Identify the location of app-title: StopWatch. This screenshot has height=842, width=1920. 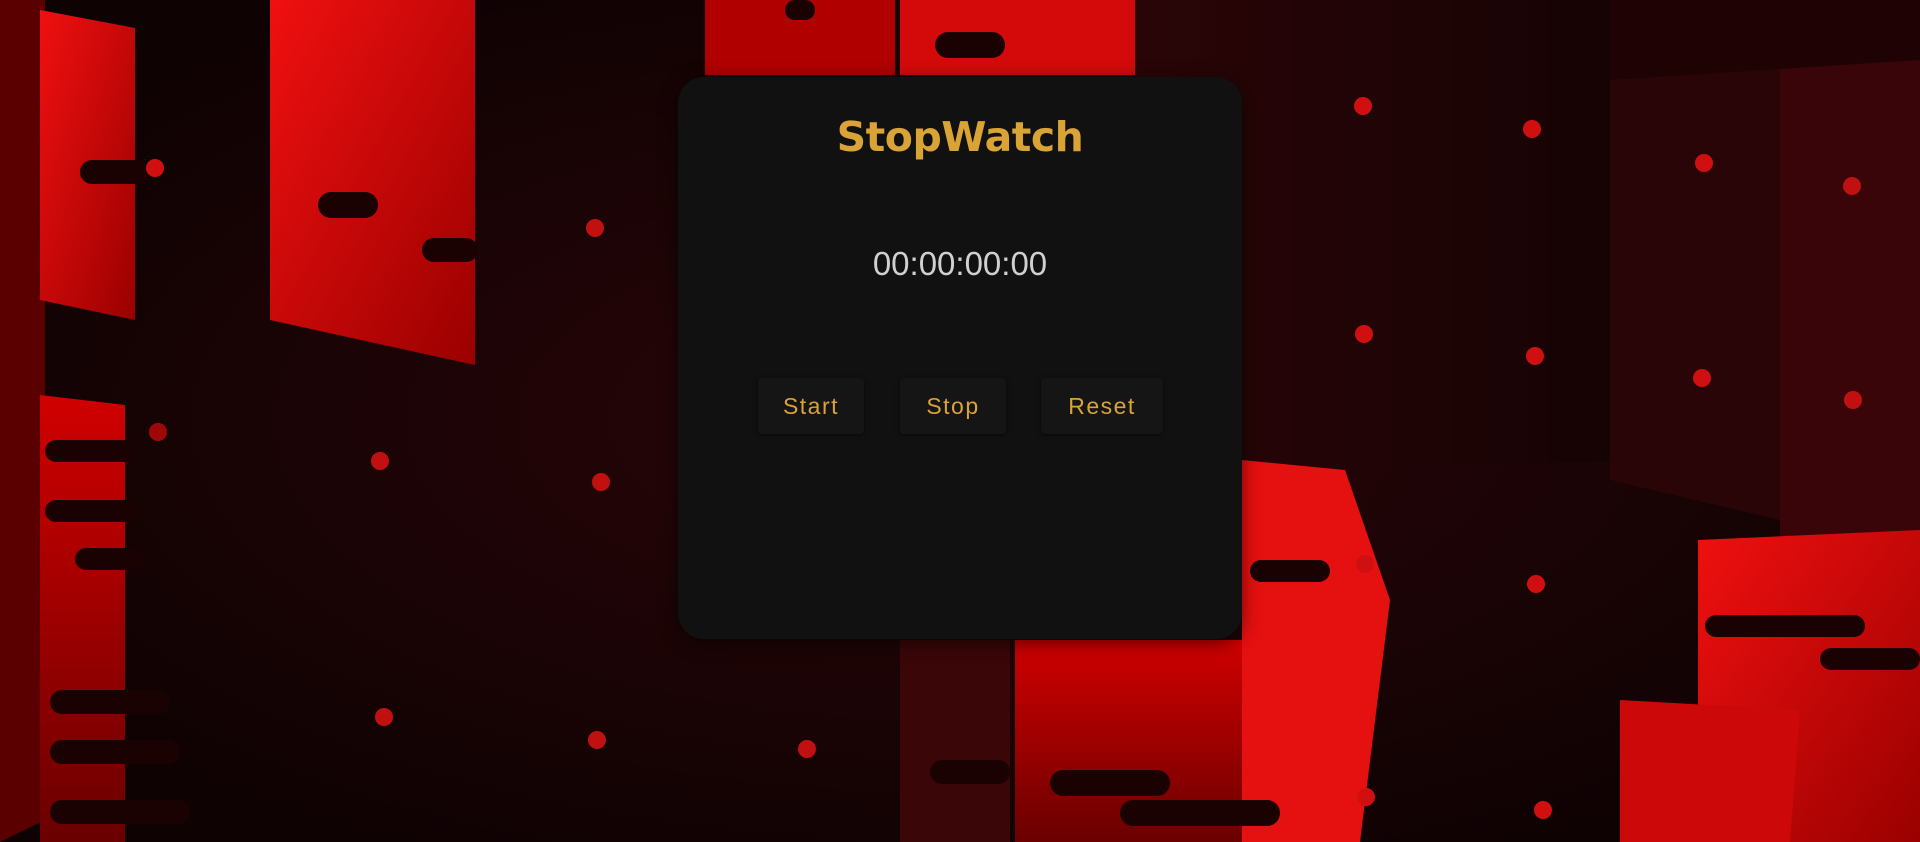
(960, 137).